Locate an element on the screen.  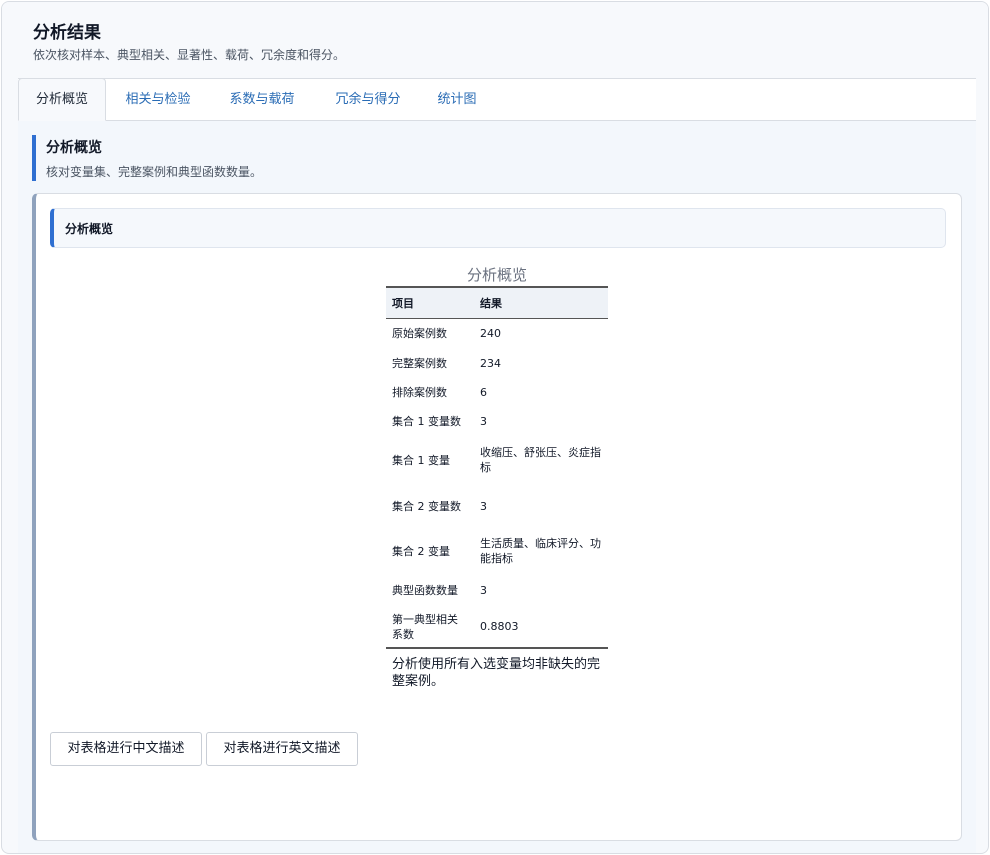
table-note: 分析使用所有入选变量均非缺失的完整案例。 is located at coordinates (496, 673).